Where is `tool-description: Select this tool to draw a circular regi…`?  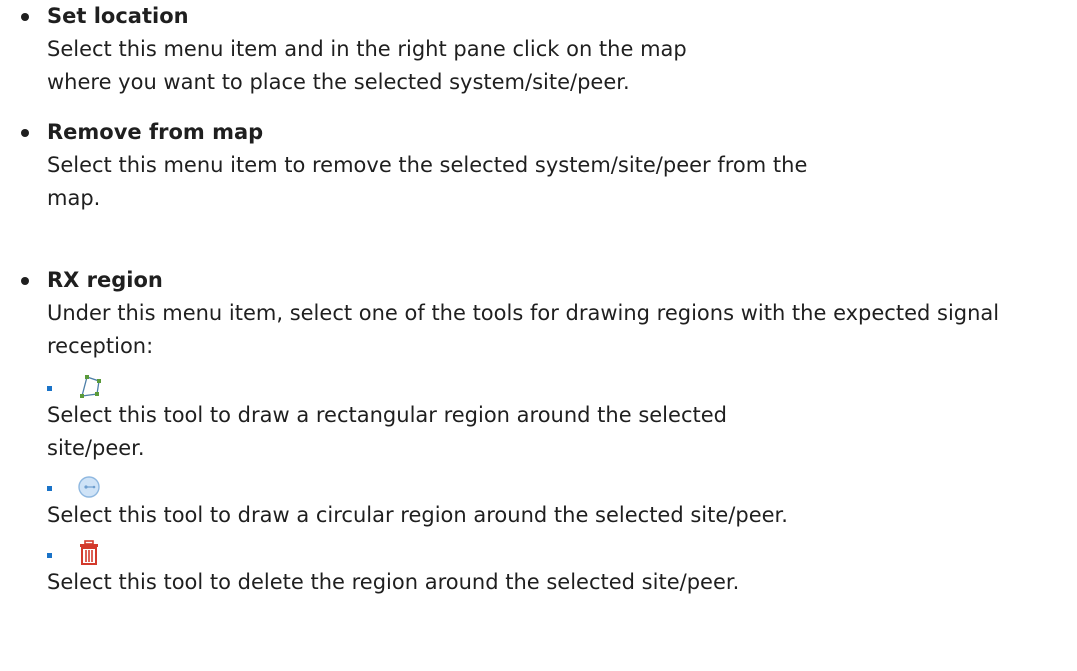 tool-description: Select this tool to draw a circular regi… is located at coordinates (417, 515).